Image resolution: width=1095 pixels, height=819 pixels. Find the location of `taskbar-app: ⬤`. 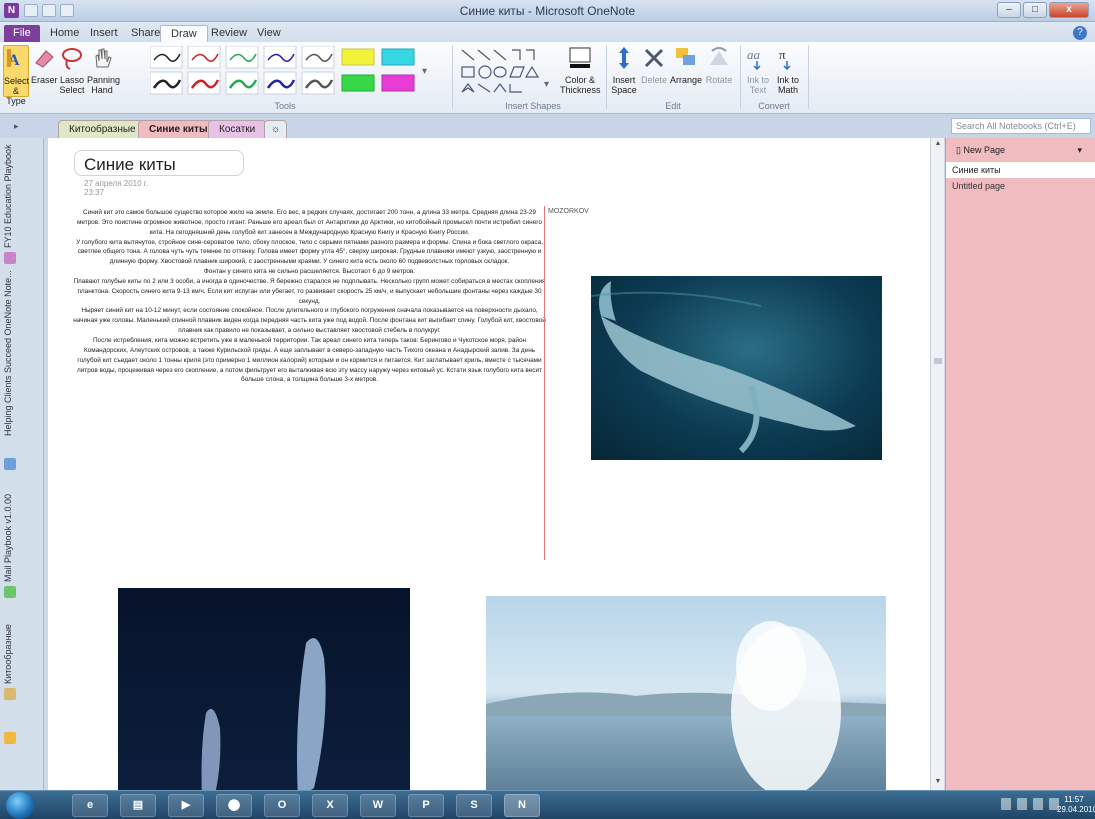

taskbar-app: ⬤ is located at coordinates (234, 805).